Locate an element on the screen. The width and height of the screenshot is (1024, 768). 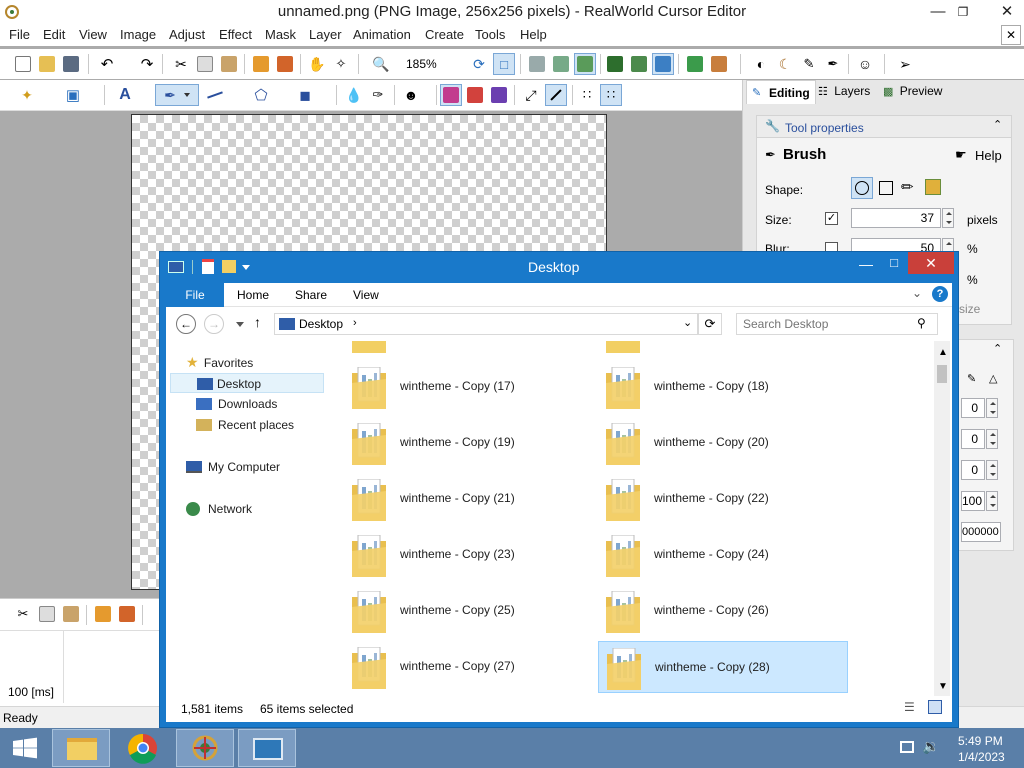
shape-image-icon is located at coordinates (933, 187).